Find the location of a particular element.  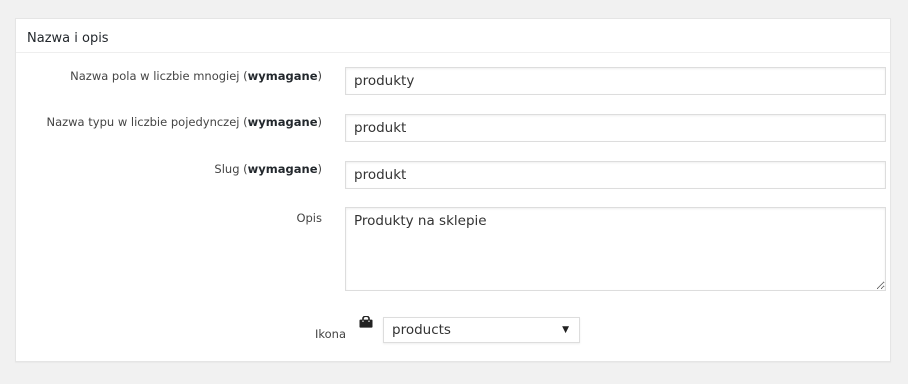

slug-input is located at coordinates (615, 175).